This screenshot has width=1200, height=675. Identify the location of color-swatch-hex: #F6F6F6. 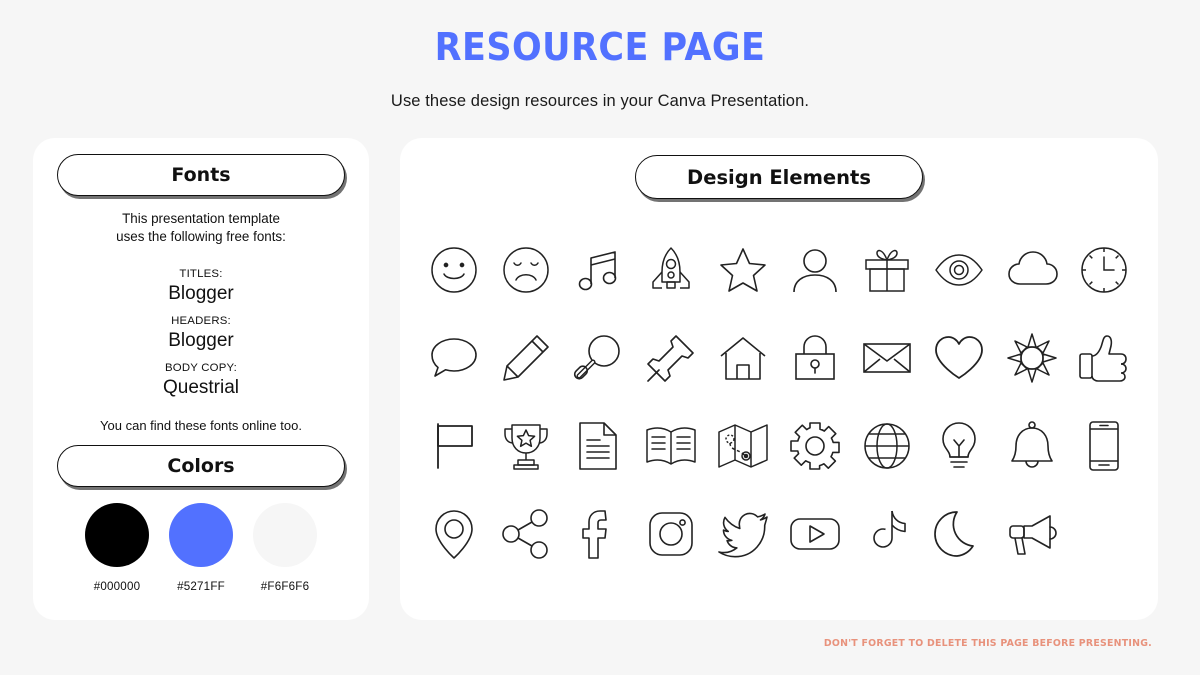
(285, 586).